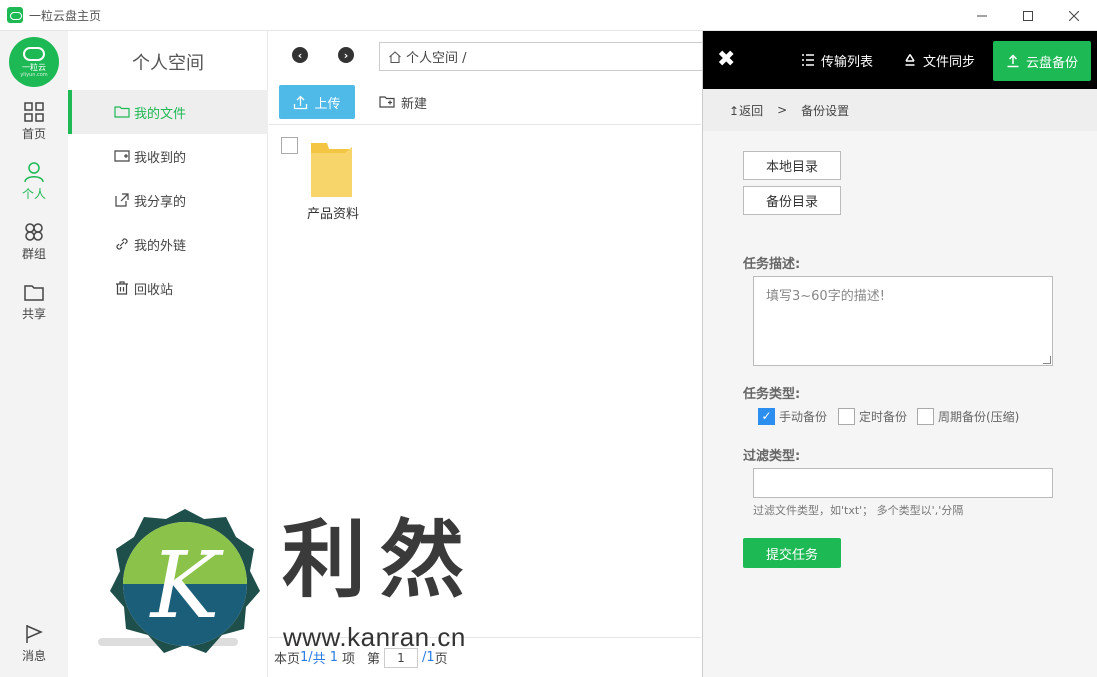  I want to click on breadcrumb: ↥返回 > 备份设置, so click(900, 110).